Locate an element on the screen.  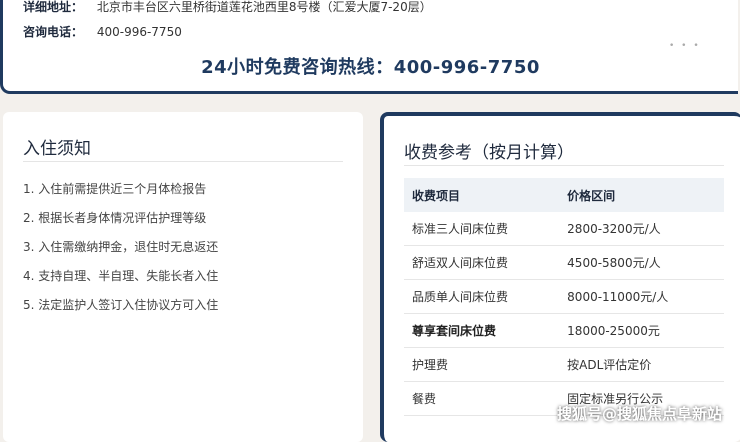
fee-title: 收费参考（按月计算） is located at coordinates (489, 153).